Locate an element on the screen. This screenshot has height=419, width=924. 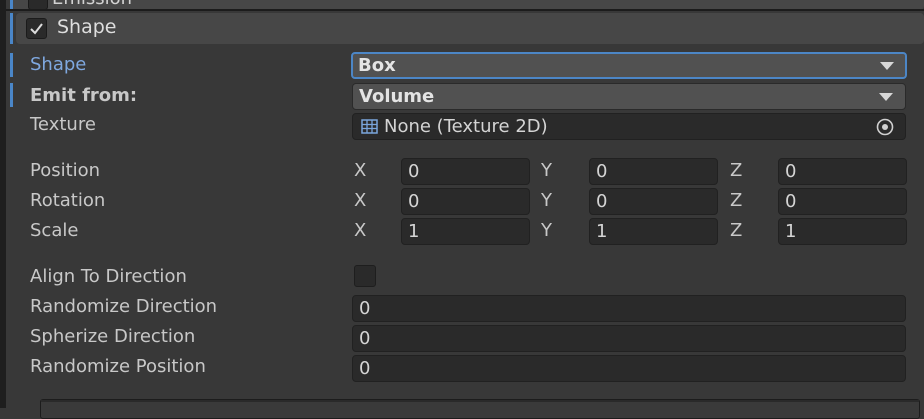
shape-dropdown: Box is located at coordinates (629, 65).